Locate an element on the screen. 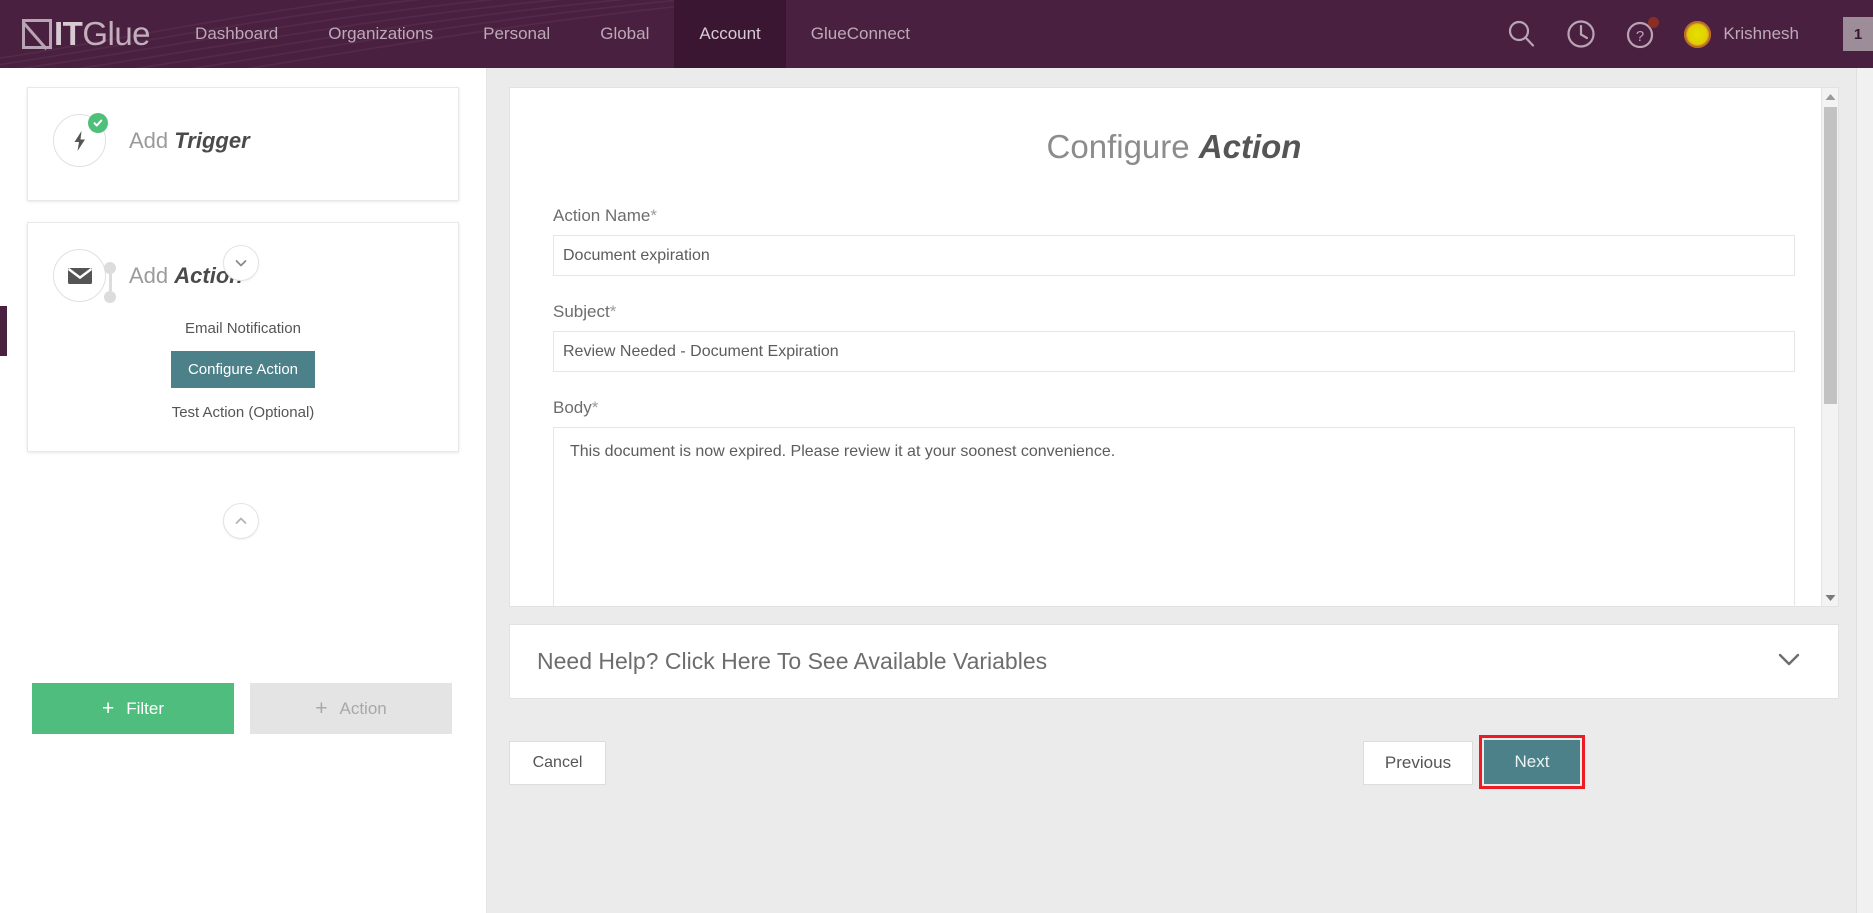  connector-dot-bottom is located at coordinates (110, 297).